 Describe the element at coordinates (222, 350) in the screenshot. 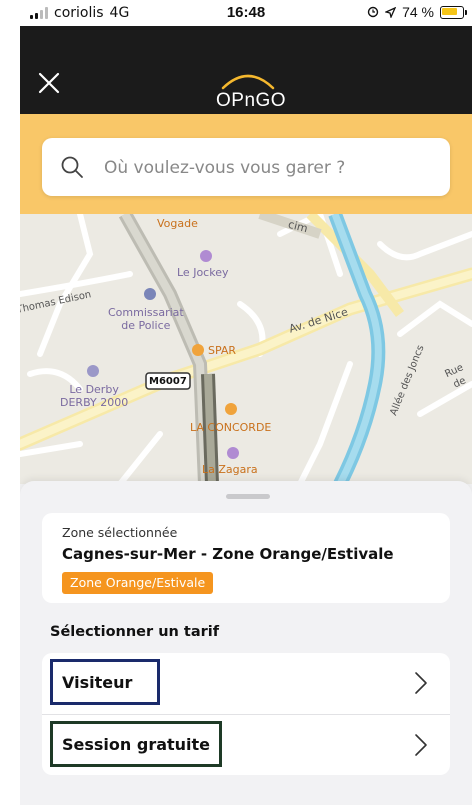

I see `map-label-spar: SPAR` at that location.